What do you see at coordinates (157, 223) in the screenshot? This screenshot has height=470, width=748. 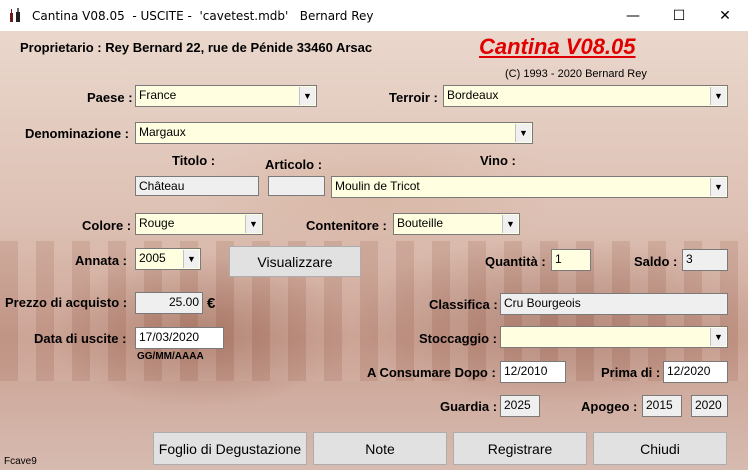 I see `colore-value: Rouge` at bounding box center [157, 223].